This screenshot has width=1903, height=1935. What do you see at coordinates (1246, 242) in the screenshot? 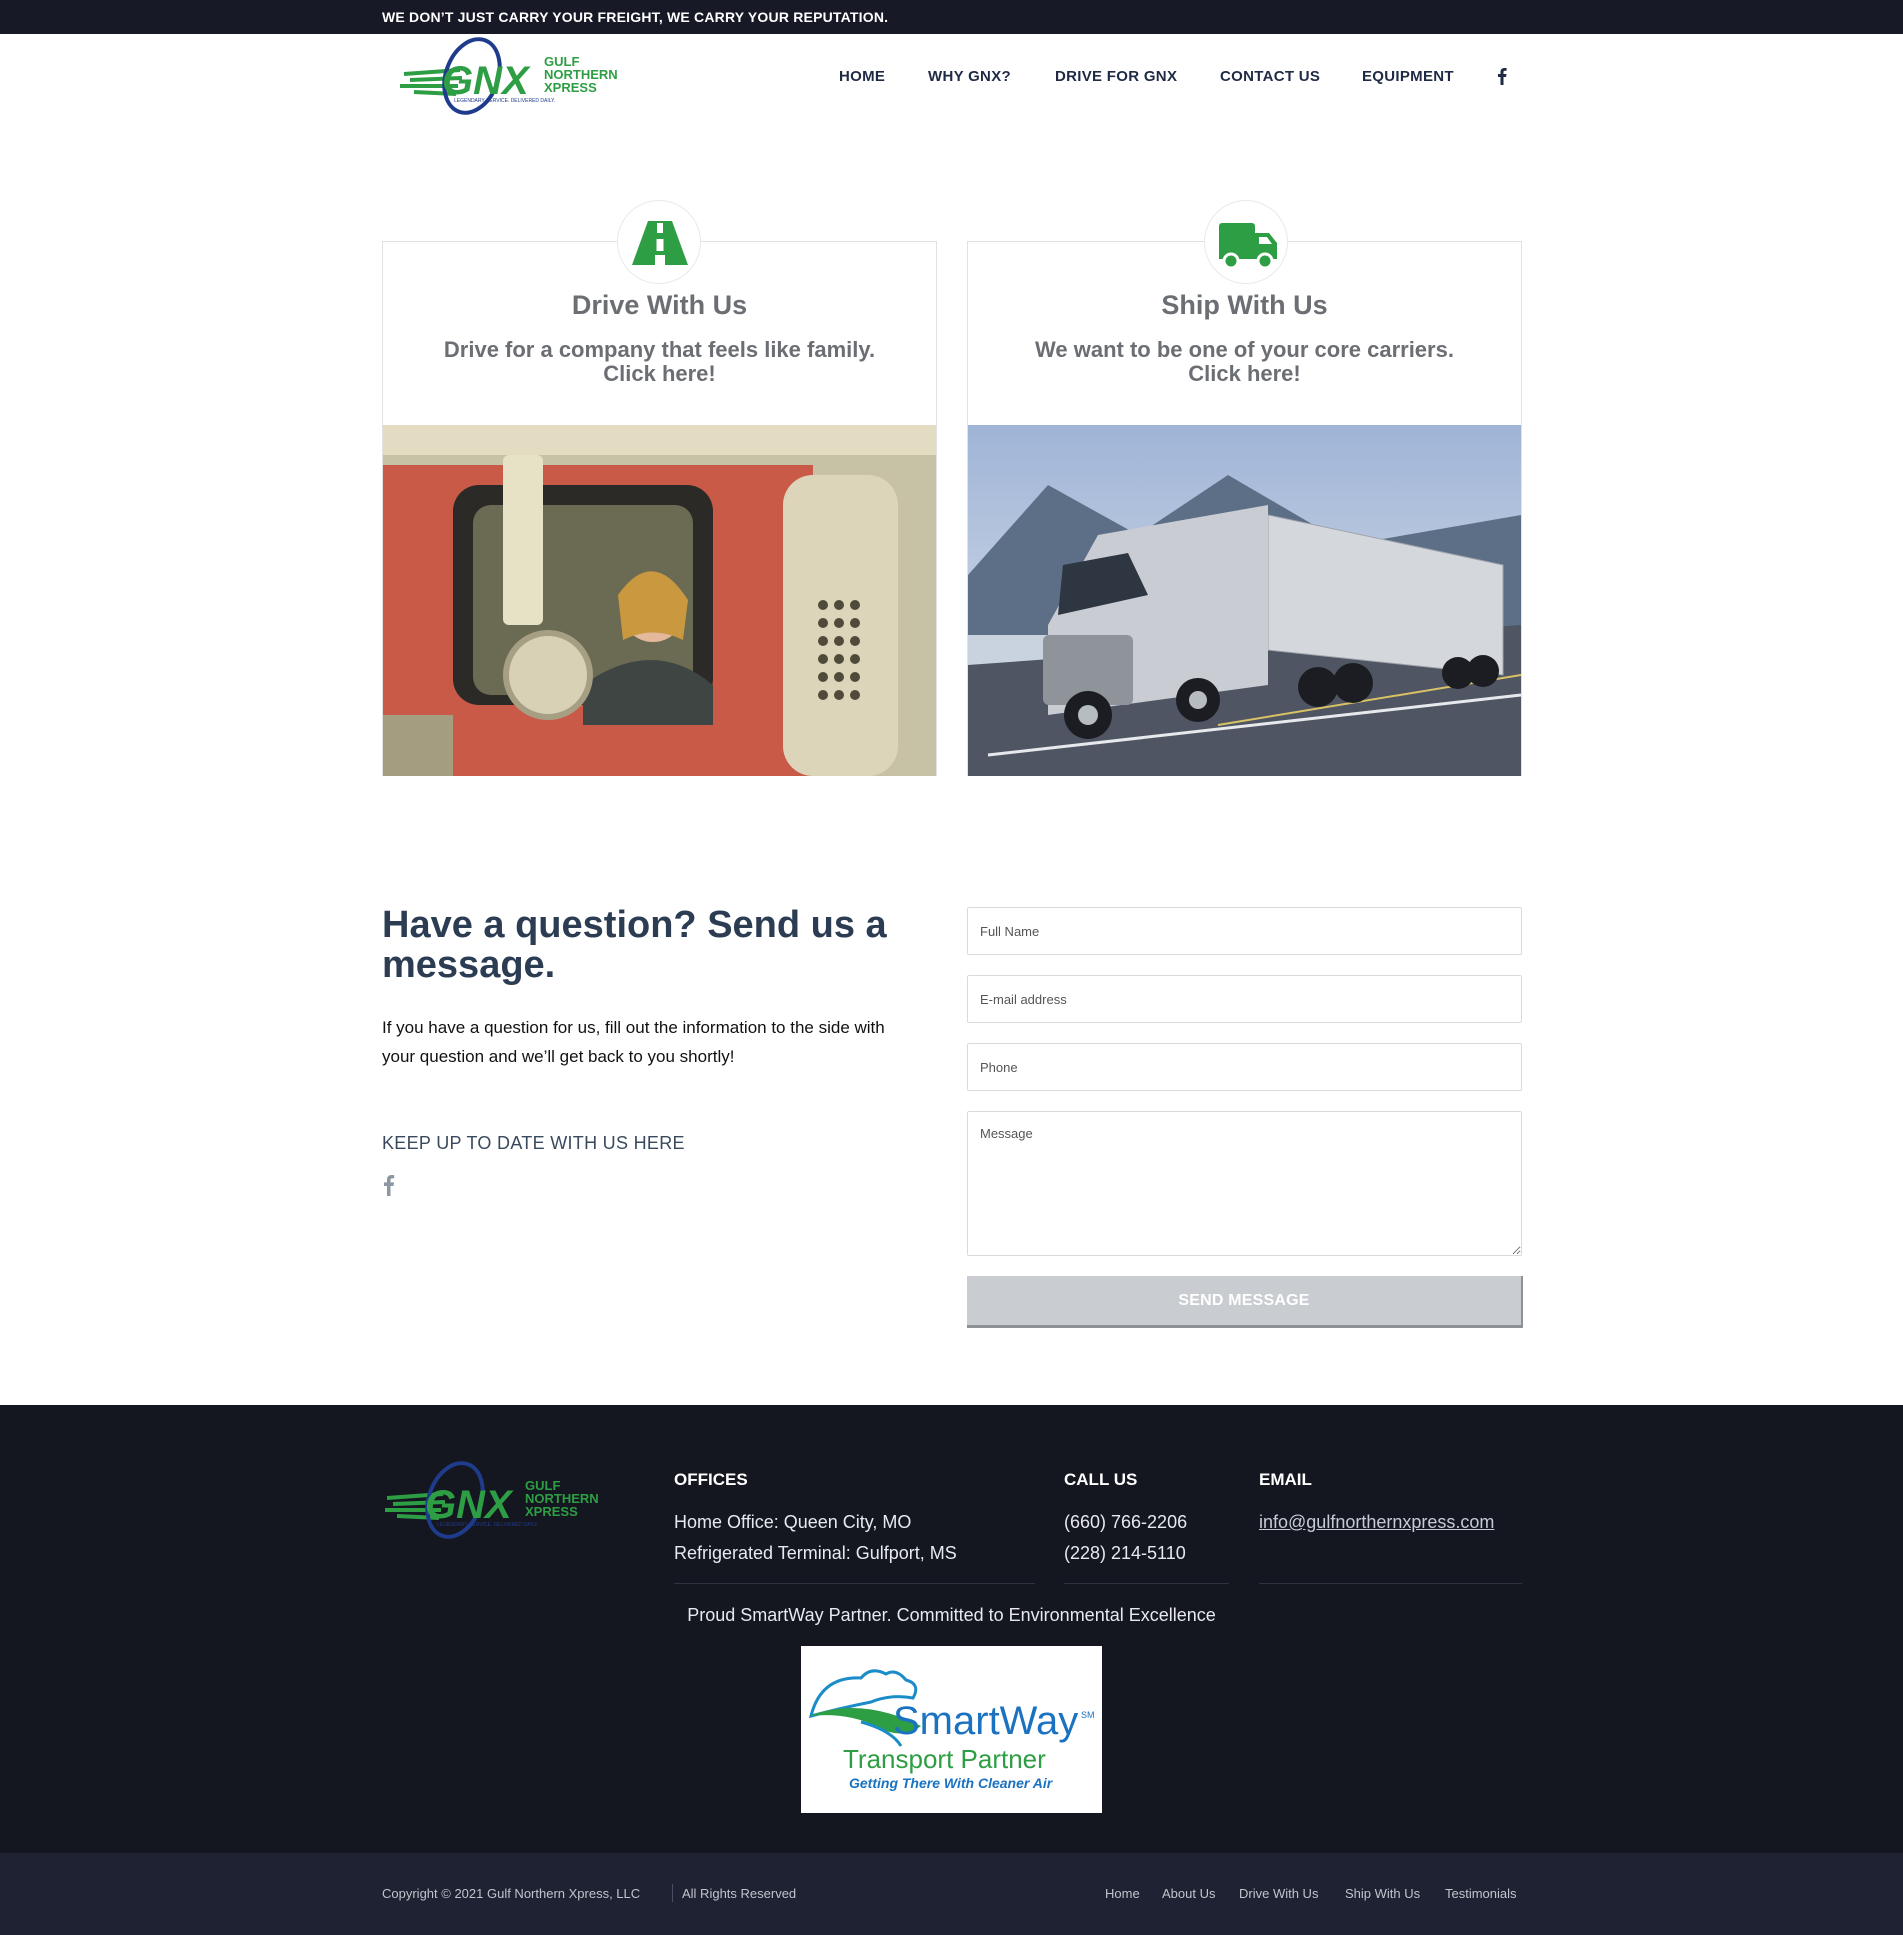
I see `truck-icon` at bounding box center [1246, 242].